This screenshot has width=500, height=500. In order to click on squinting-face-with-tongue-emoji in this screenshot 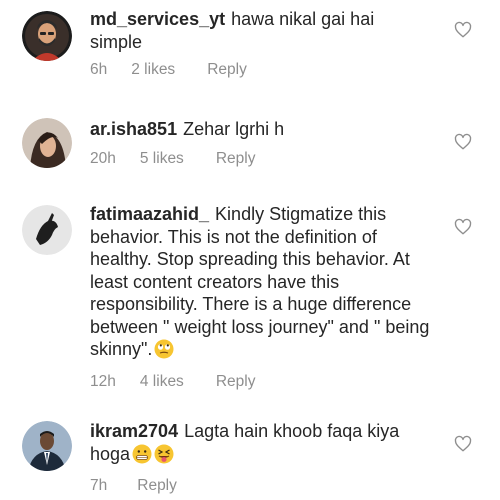, I will do `click(164, 454)`.